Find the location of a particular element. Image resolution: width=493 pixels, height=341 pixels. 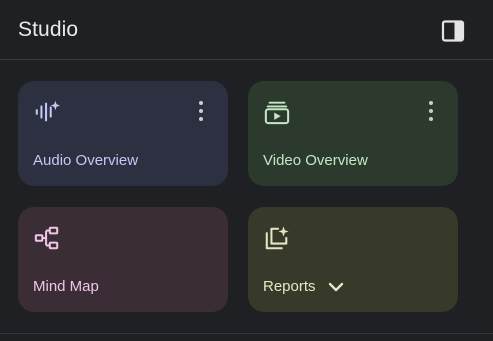

card-label: Reports is located at coordinates (303, 286).